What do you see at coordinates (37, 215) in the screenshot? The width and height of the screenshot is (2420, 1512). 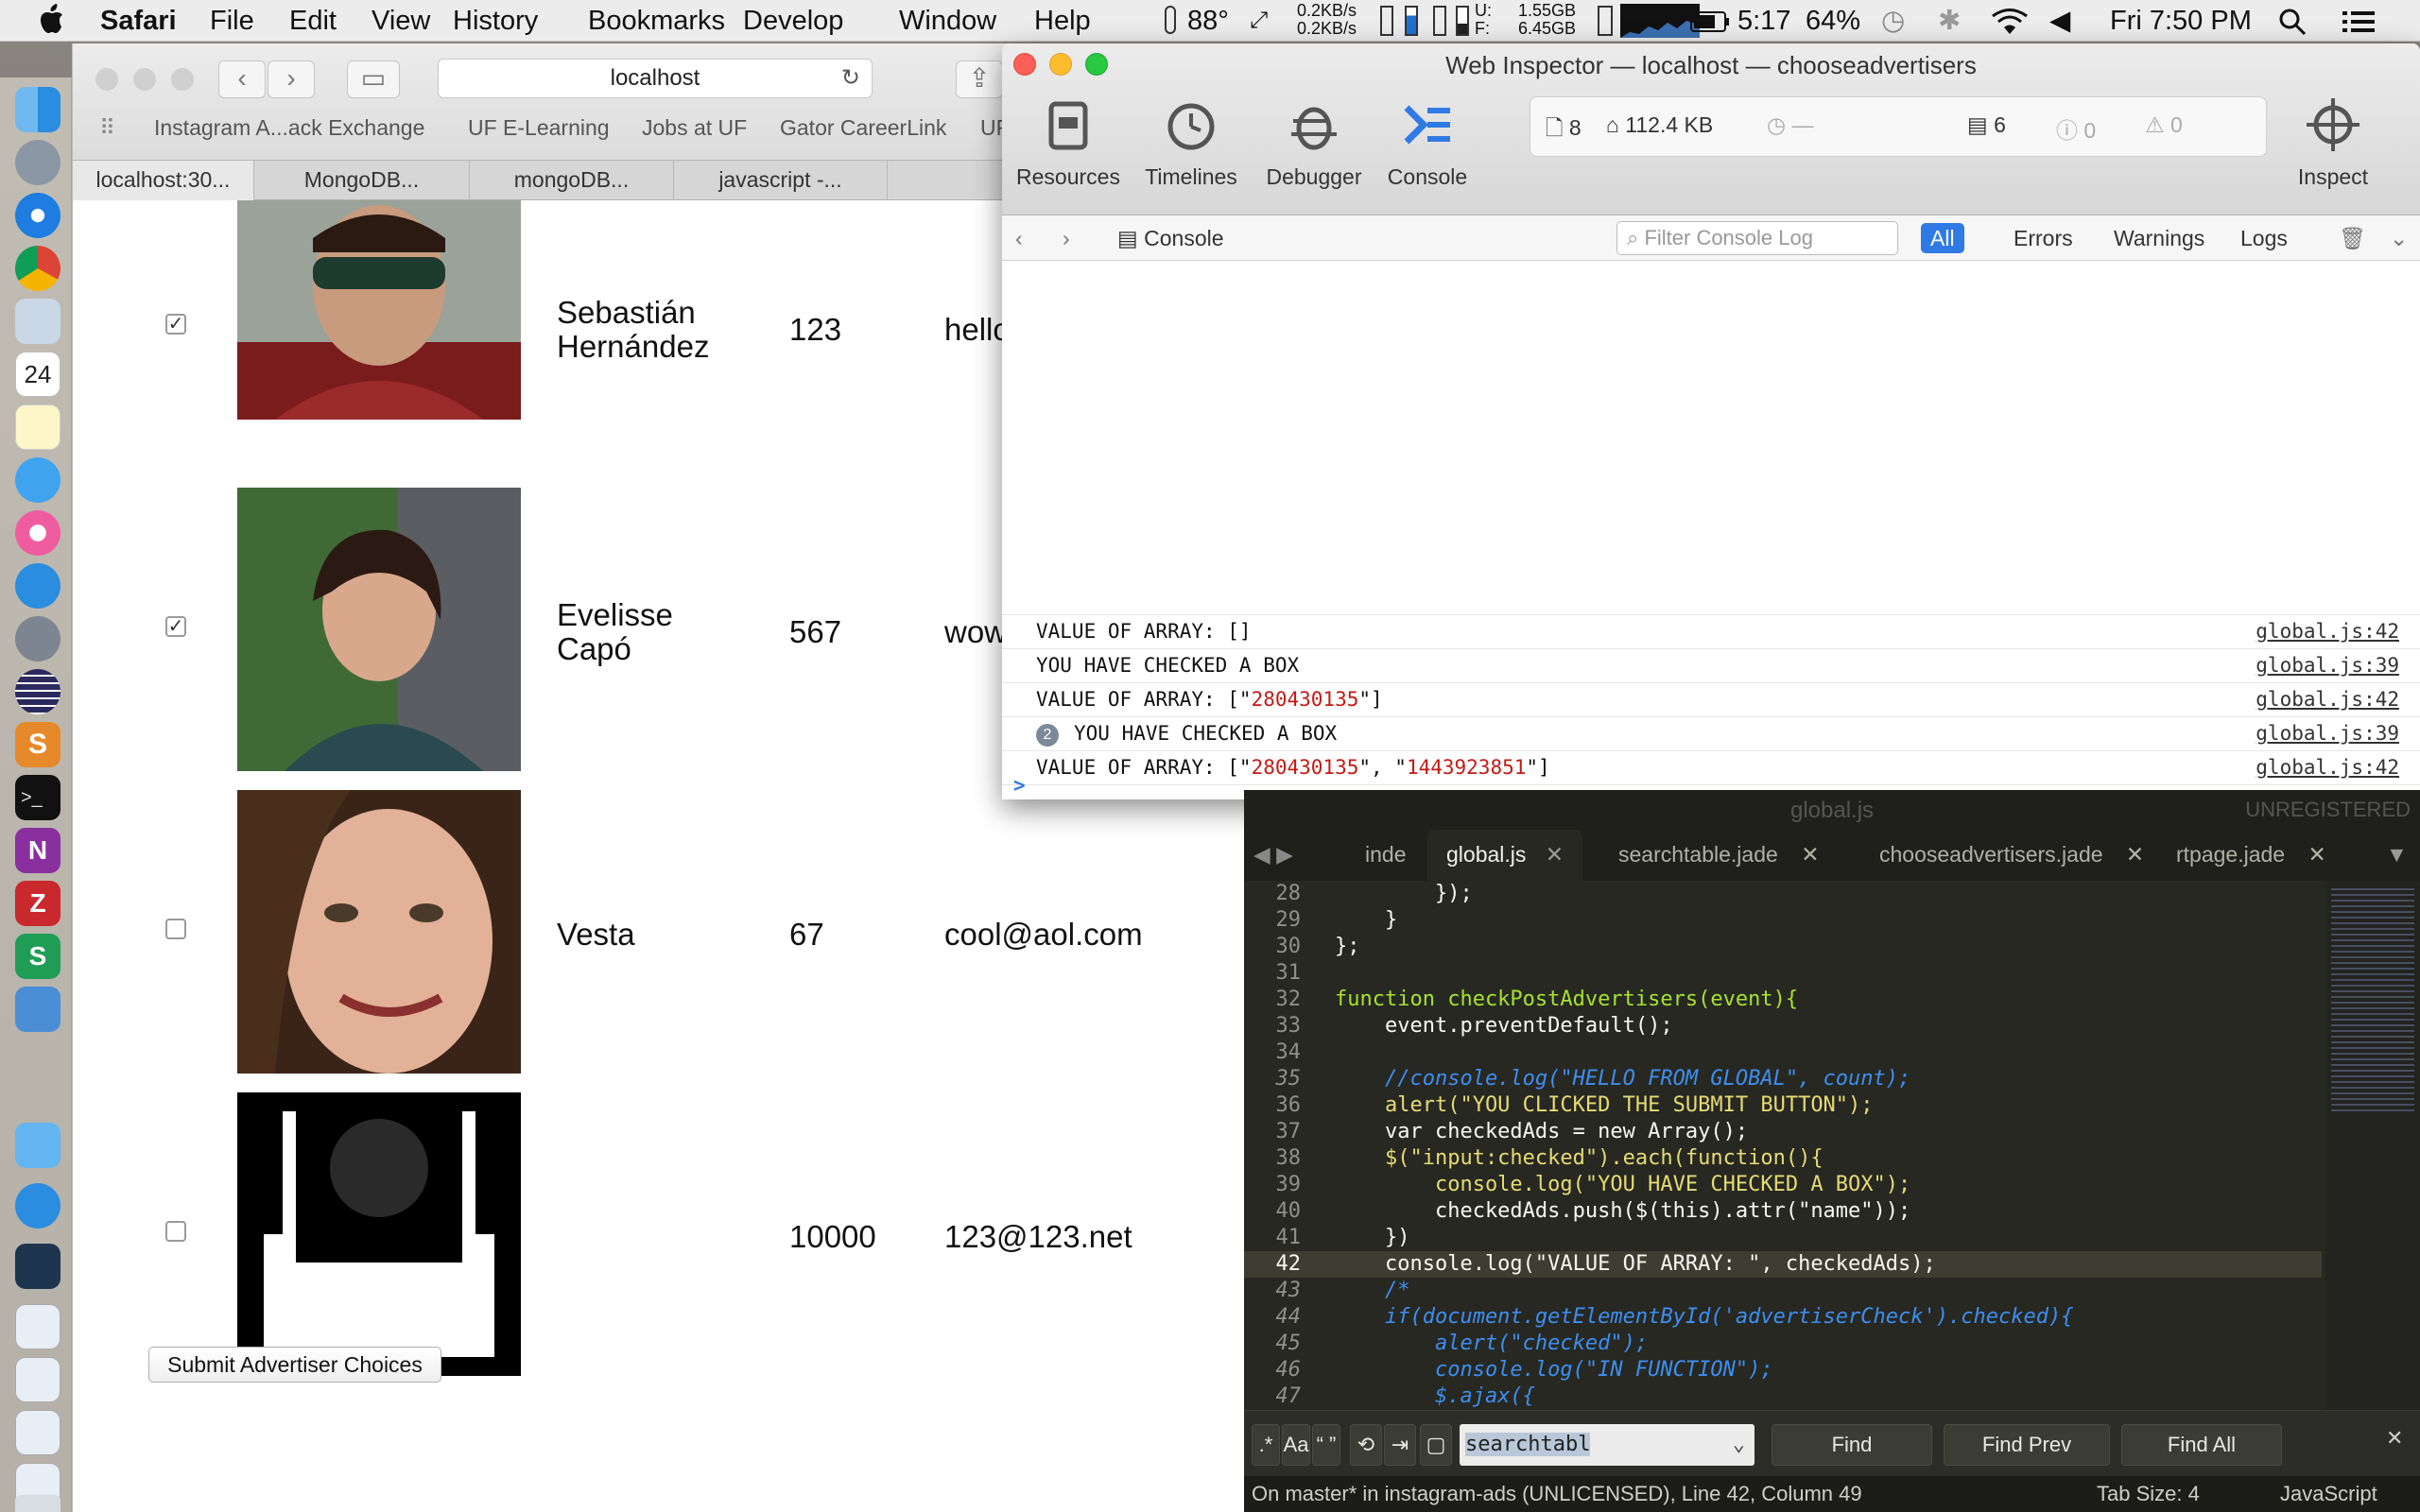 I see `safari-icon` at bounding box center [37, 215].